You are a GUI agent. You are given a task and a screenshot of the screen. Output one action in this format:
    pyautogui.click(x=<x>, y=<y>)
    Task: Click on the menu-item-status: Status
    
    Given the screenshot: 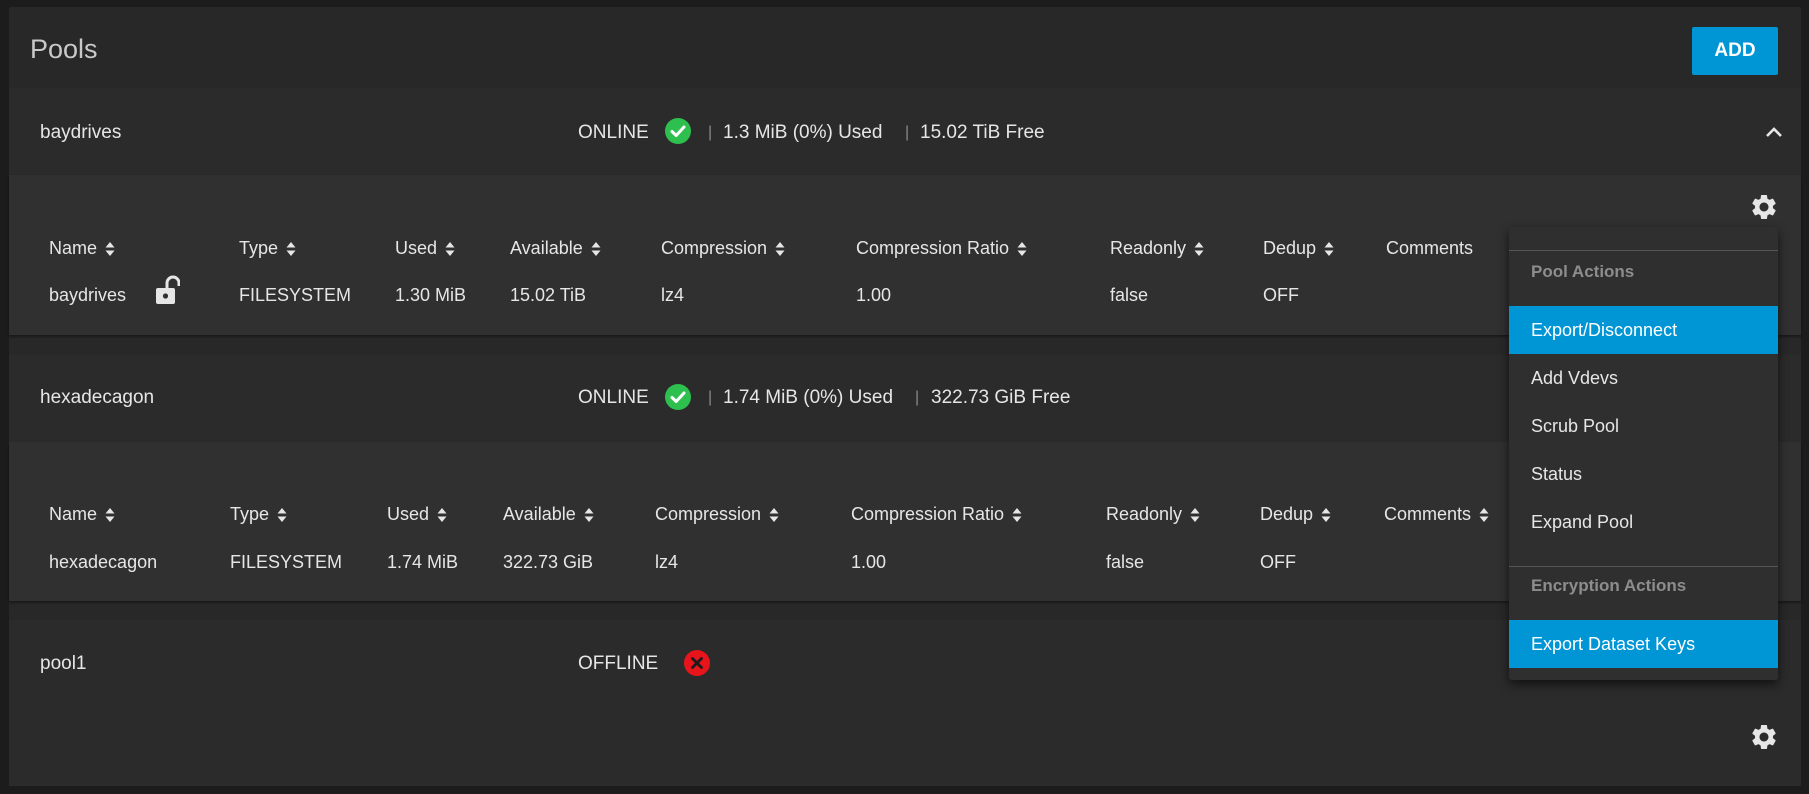 What is the action you would take?
    pyautogui.click(x=1643, y=474)
    